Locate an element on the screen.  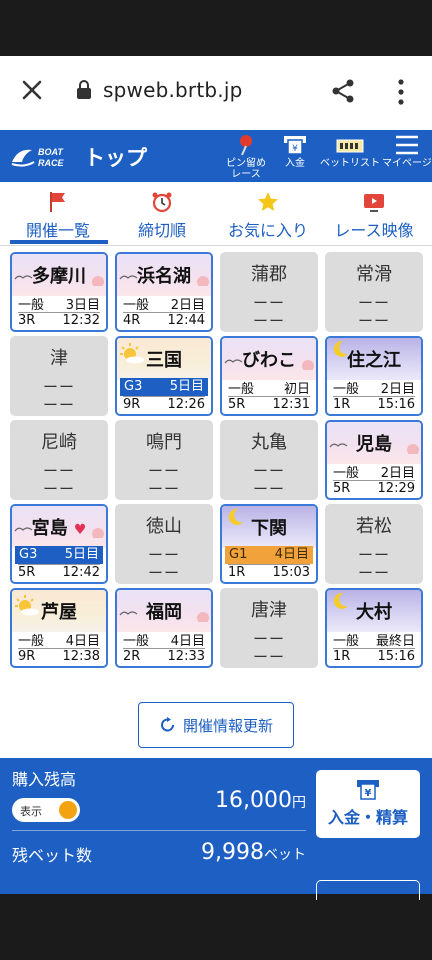
remaining-bets-value: 9,998ベット is located at coordinates (253, 852).